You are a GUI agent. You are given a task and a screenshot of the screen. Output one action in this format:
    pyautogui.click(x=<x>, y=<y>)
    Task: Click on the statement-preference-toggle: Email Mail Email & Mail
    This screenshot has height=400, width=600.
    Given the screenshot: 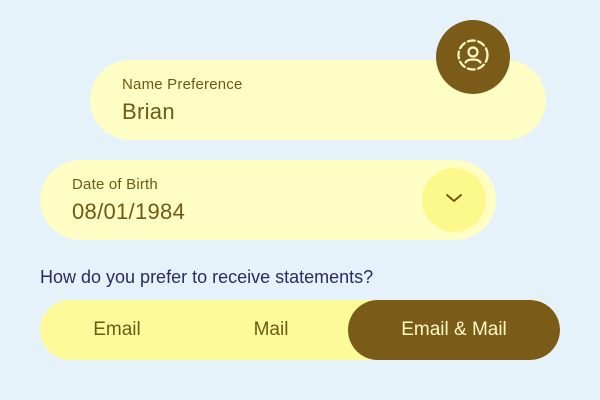 What is the action you would take?
    pyautogui.click(x=300, y=330)
    